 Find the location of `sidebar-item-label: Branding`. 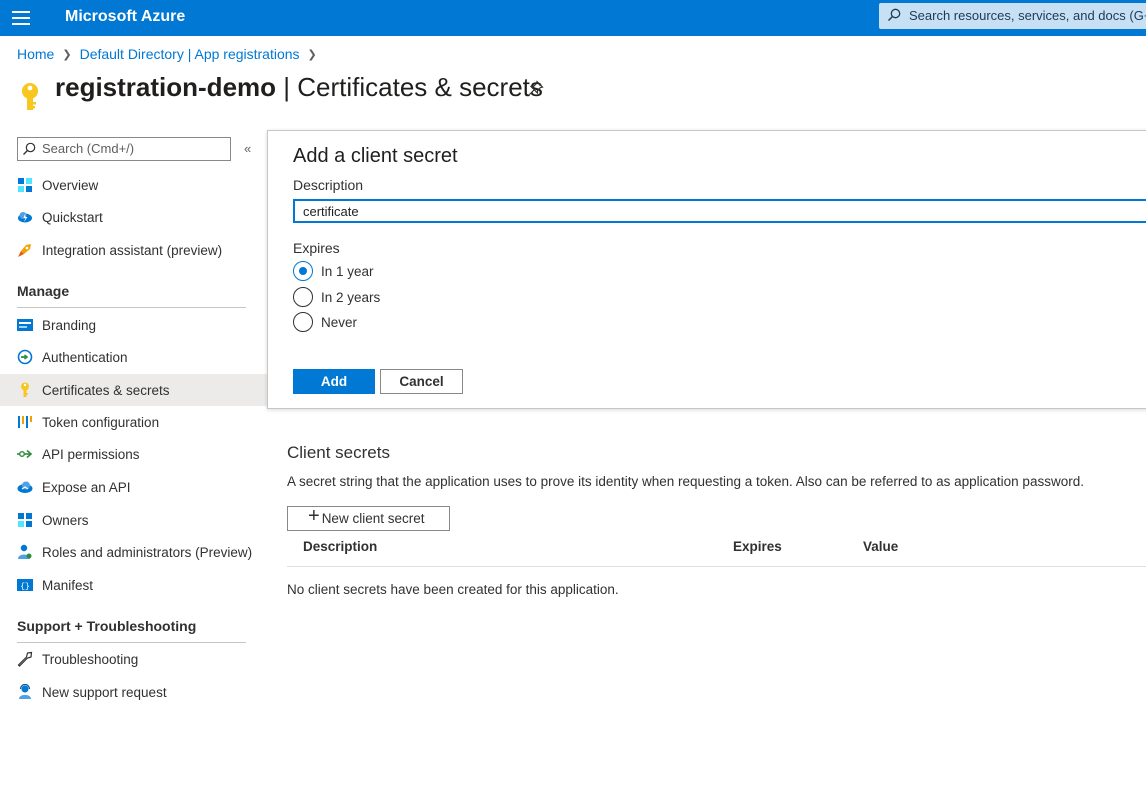

sidebar-item-label: Branding is located at coordinates (69, 325).